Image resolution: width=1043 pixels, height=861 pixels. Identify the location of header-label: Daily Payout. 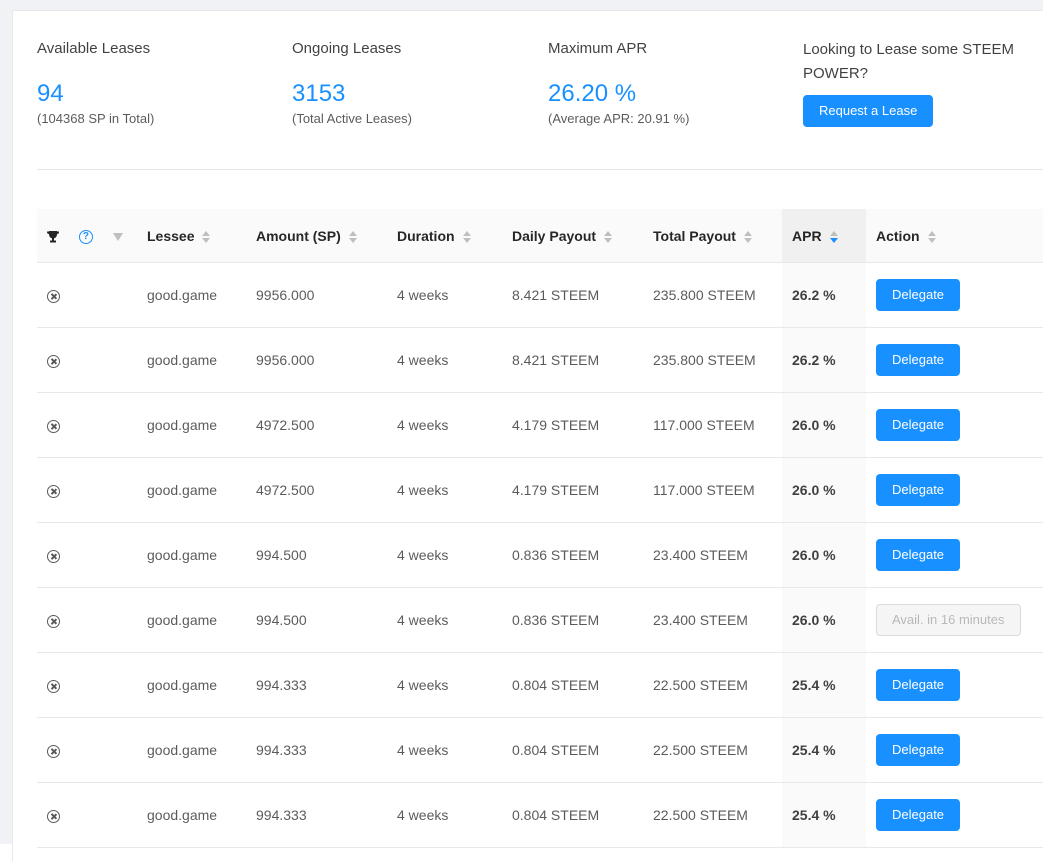
(554, 235).